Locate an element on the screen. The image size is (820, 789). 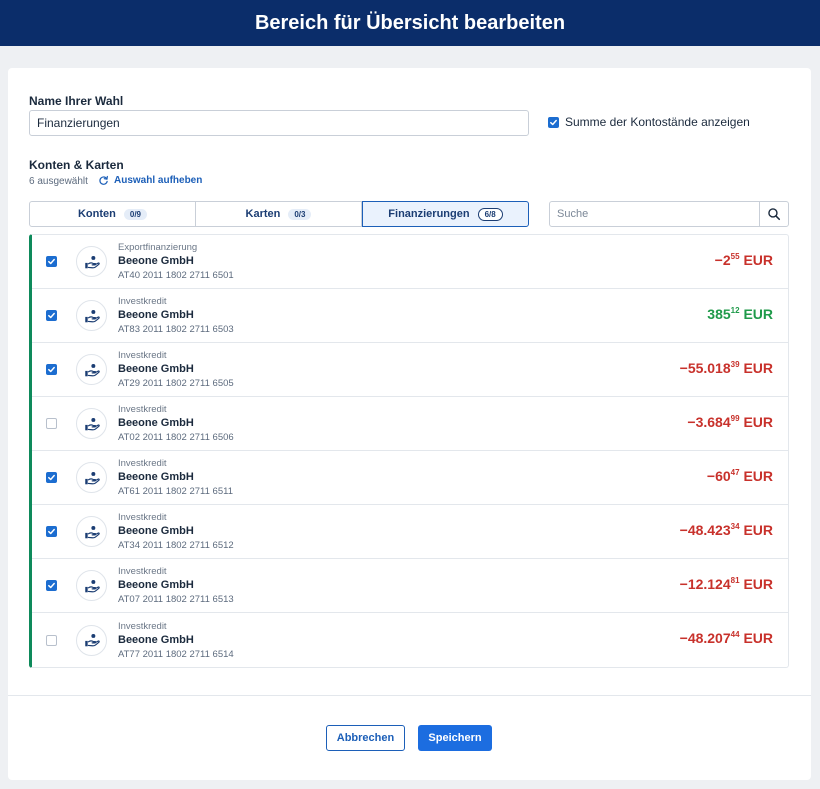
balance-integer: 48.423 is located at coordinates (709, 530).